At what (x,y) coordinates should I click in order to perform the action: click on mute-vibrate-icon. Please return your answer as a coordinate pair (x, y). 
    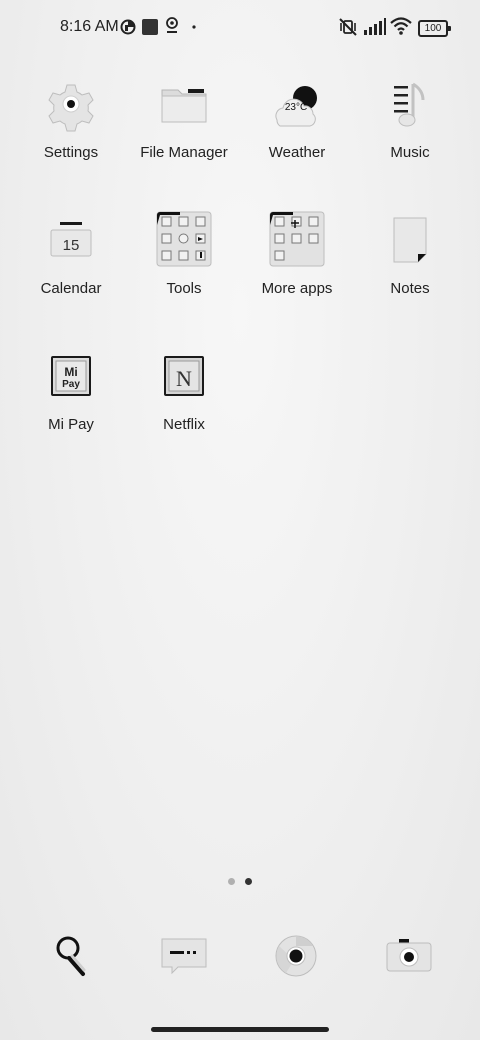
    Looking at the image, I should click on (348, 27).